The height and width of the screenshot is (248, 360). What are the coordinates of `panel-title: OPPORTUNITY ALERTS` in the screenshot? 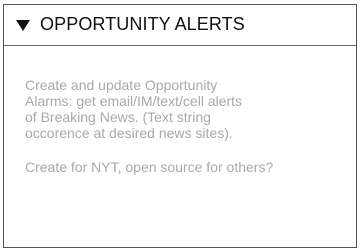 It's located at (142, 24).